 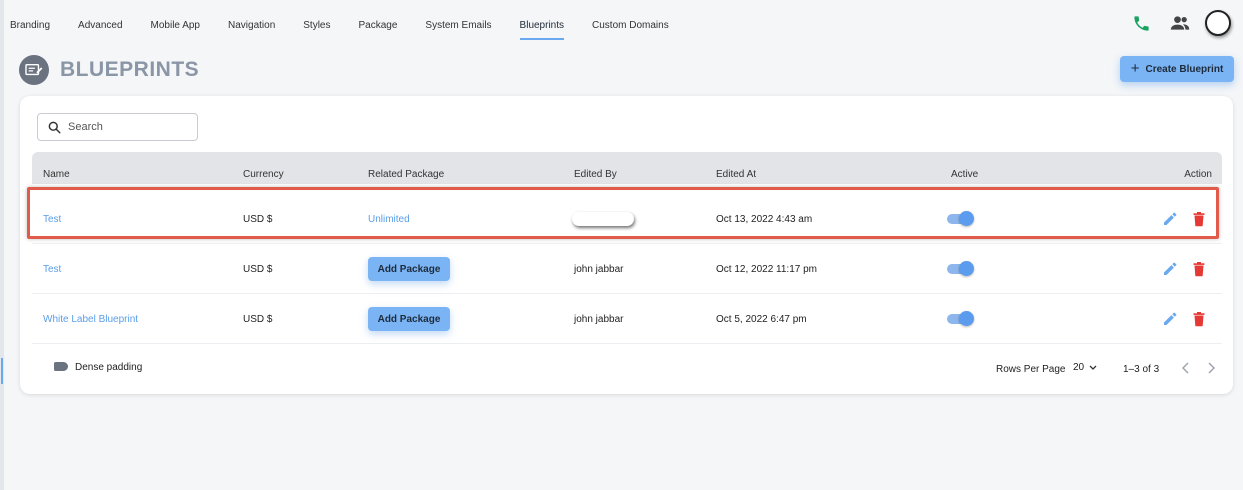 What do you see at coordinates (2, 245) in the screenshot?
I see `left-edge` at bounding box center [2, 245].